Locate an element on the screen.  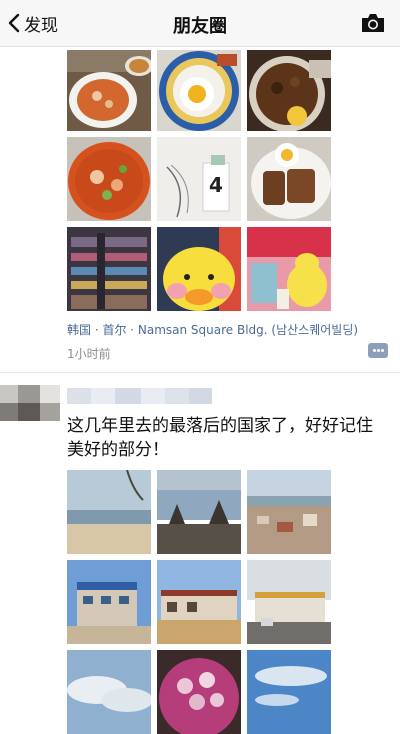
photo-fried-egg-plate is located at coordinates (199, 90).